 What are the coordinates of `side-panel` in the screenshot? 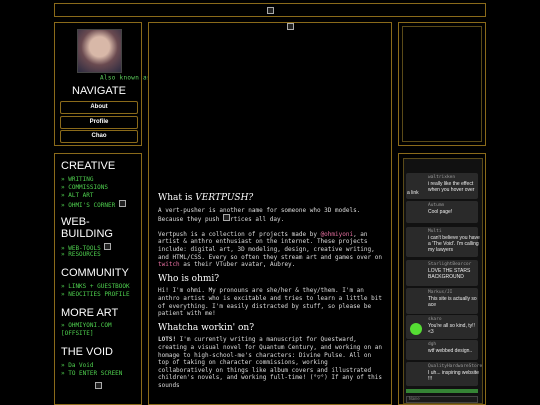 It's located at (442, 84).